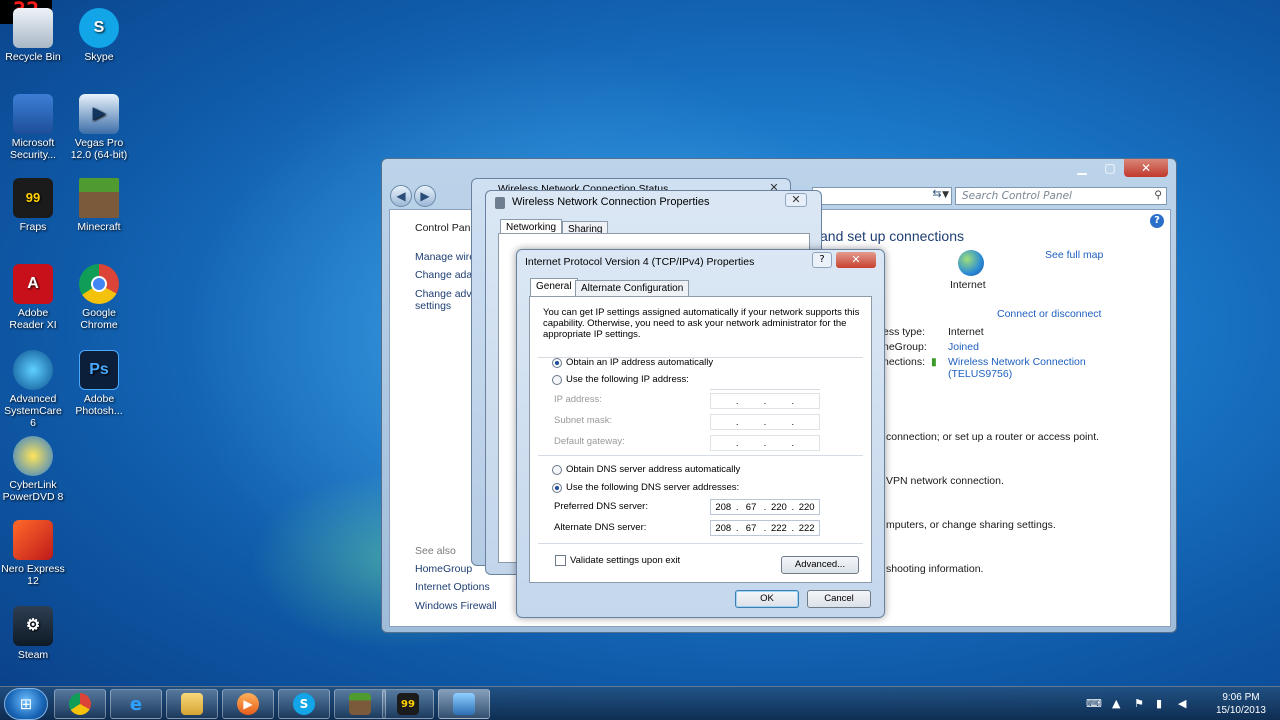 The image size is (1280, 720). I want to click on help-button: ?, so click(822, 260).